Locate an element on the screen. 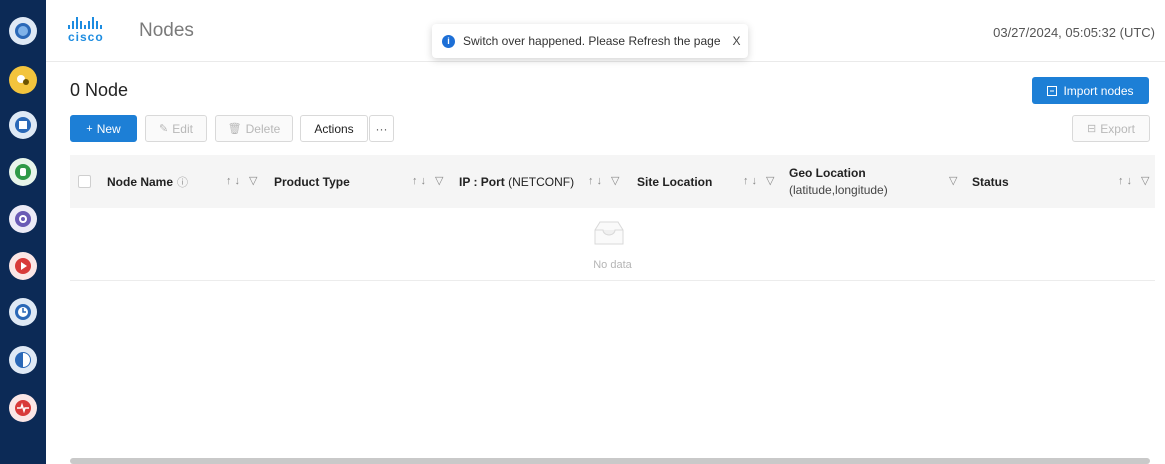 The image size is (1165, 464). ip-port-header: IP : Port is located at coordinates (482, 181).